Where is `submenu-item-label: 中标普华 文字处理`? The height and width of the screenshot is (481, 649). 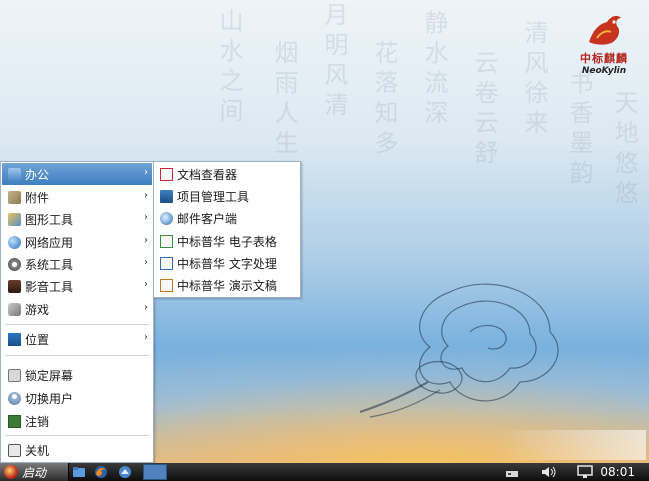
submenu-item-label: 中标普华 文字处理 is located at coordinates (227, 263).